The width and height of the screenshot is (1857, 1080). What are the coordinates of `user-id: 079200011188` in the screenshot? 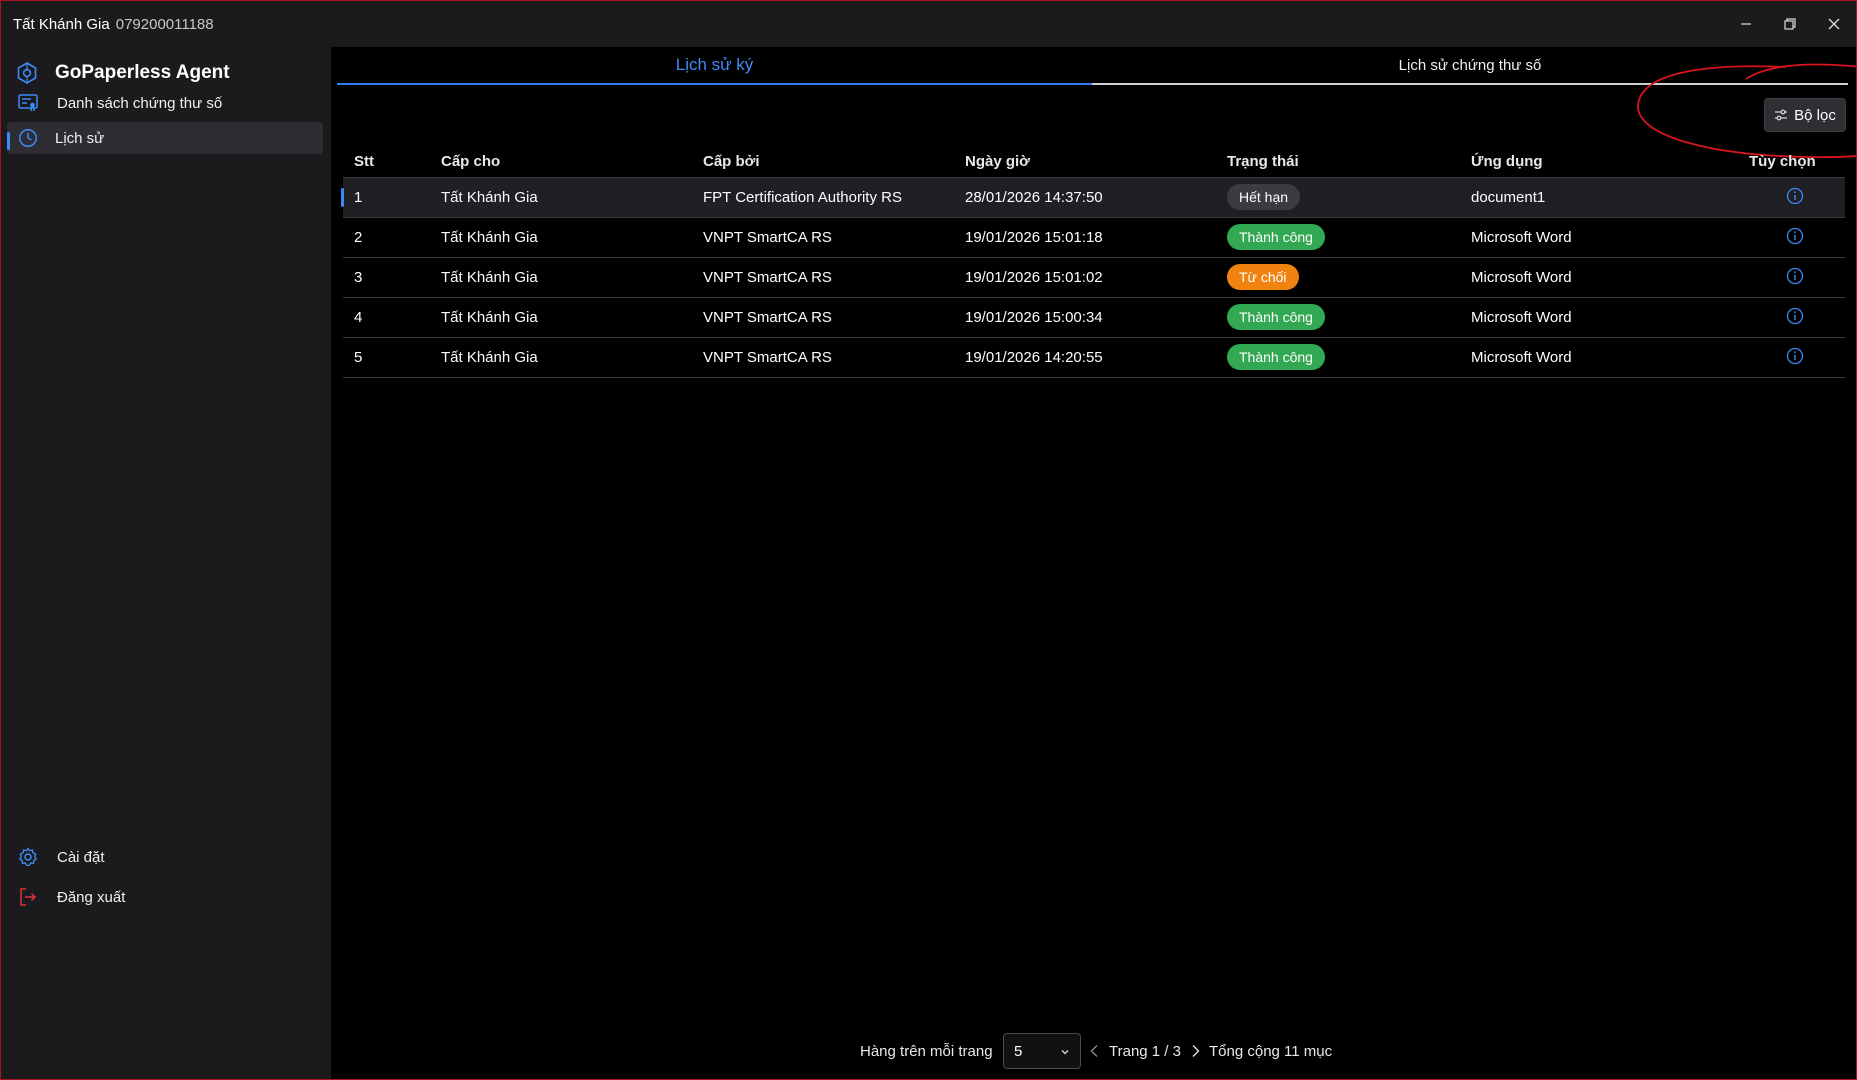 It's located at (164, 24).